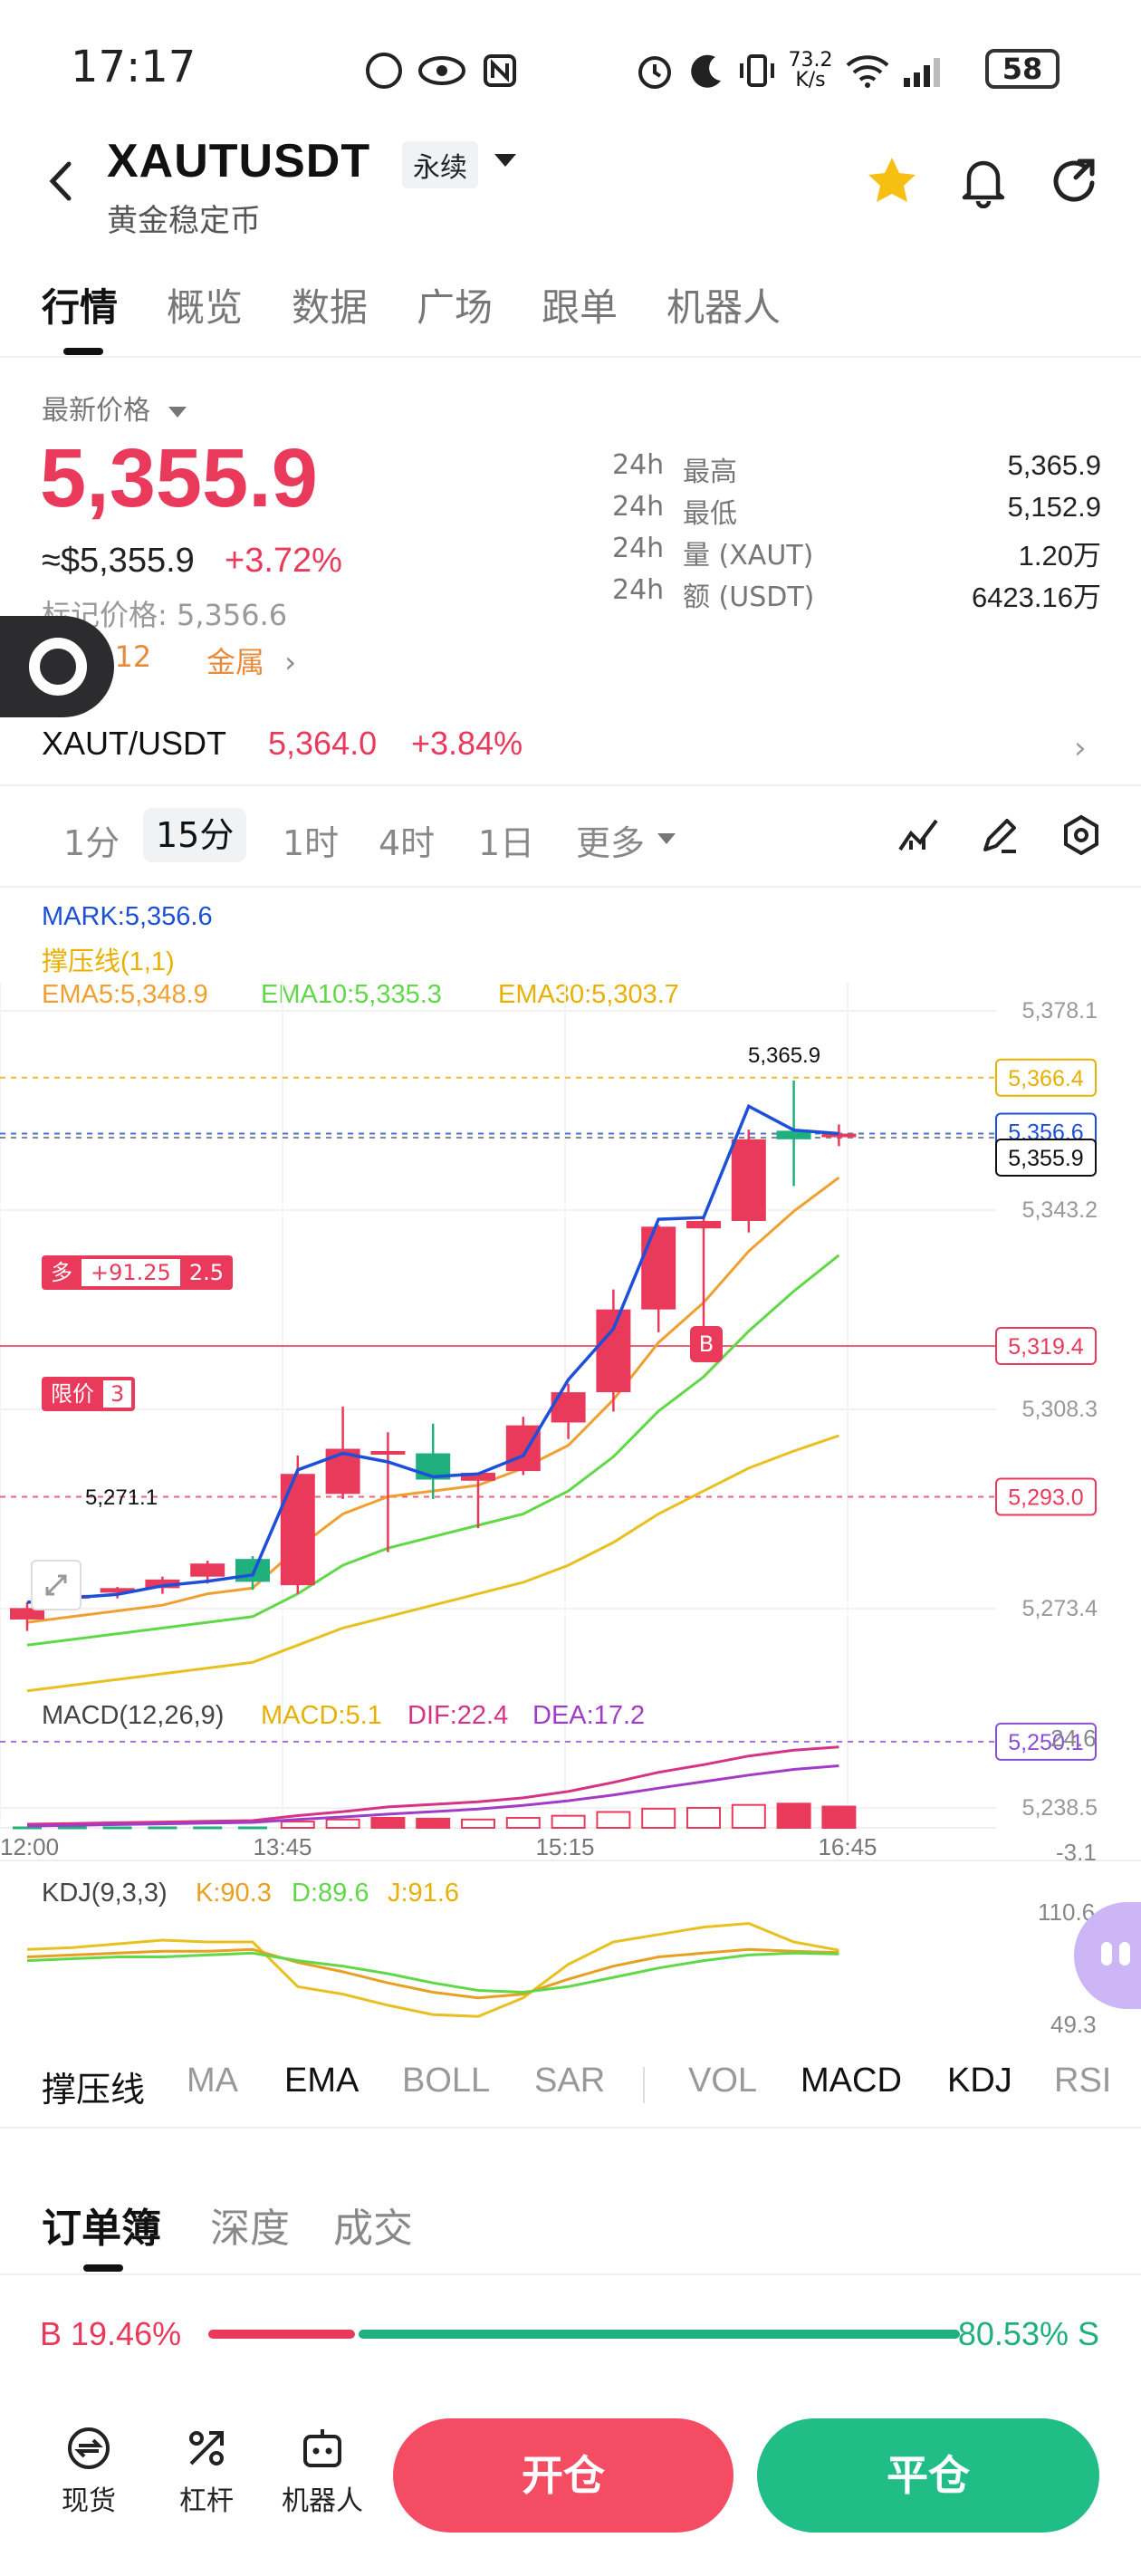 Image resolution: width=1141 pixels, height=2576 pixels. I want to click on interval-more: 更多, so click(611, 840).